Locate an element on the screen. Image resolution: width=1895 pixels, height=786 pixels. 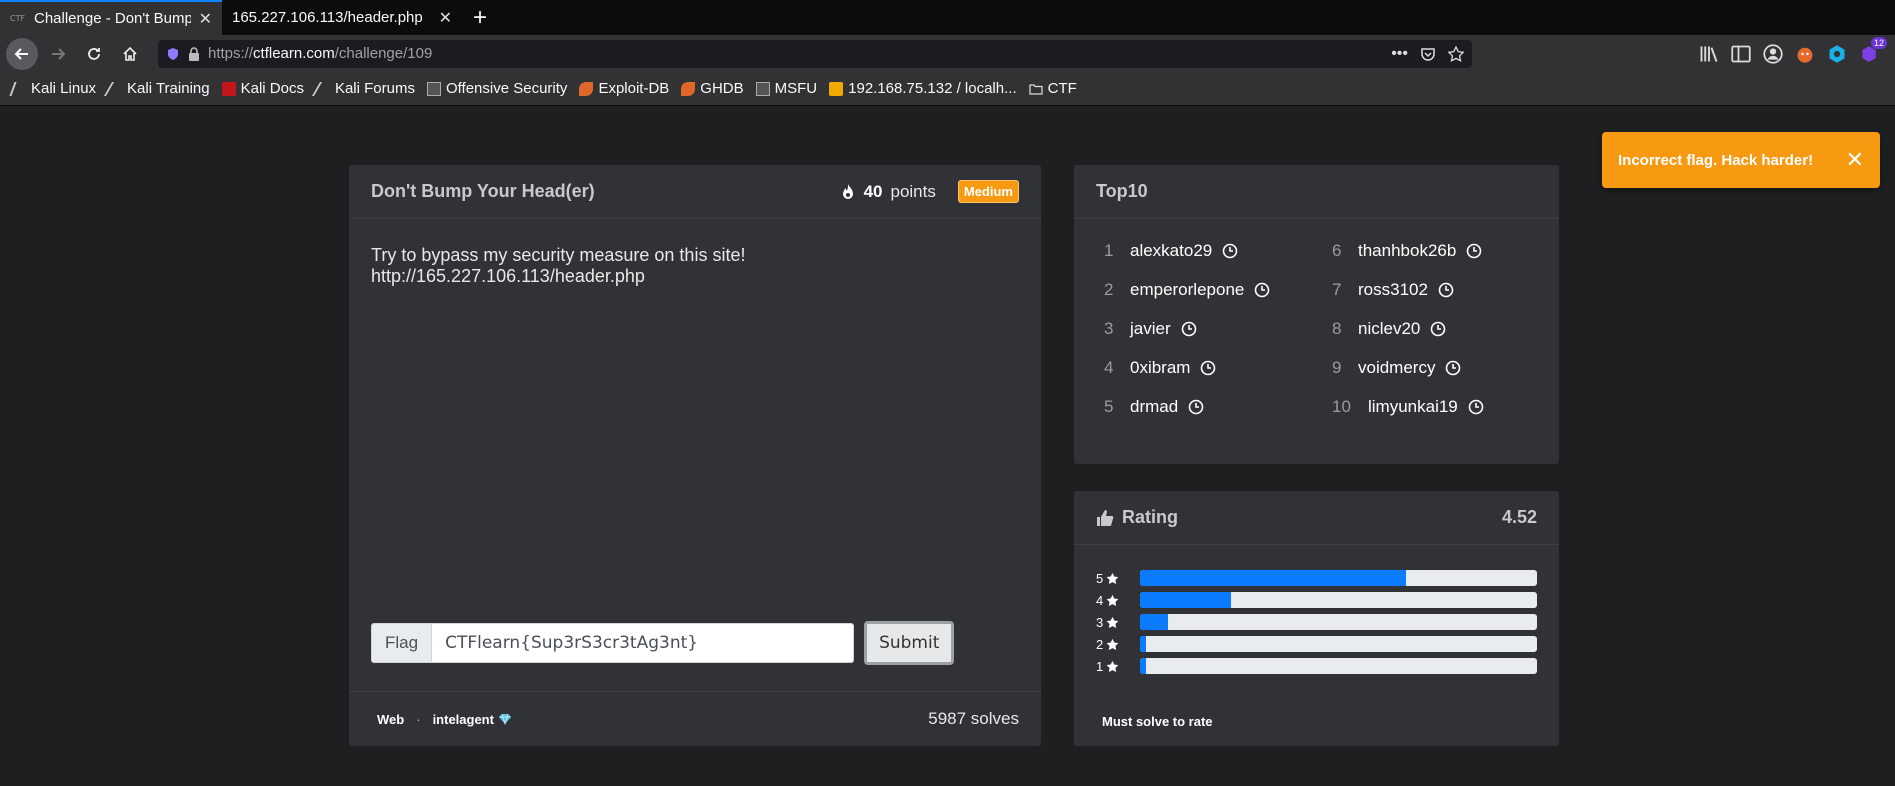
fire-icon is located at coordinates (847, 191).